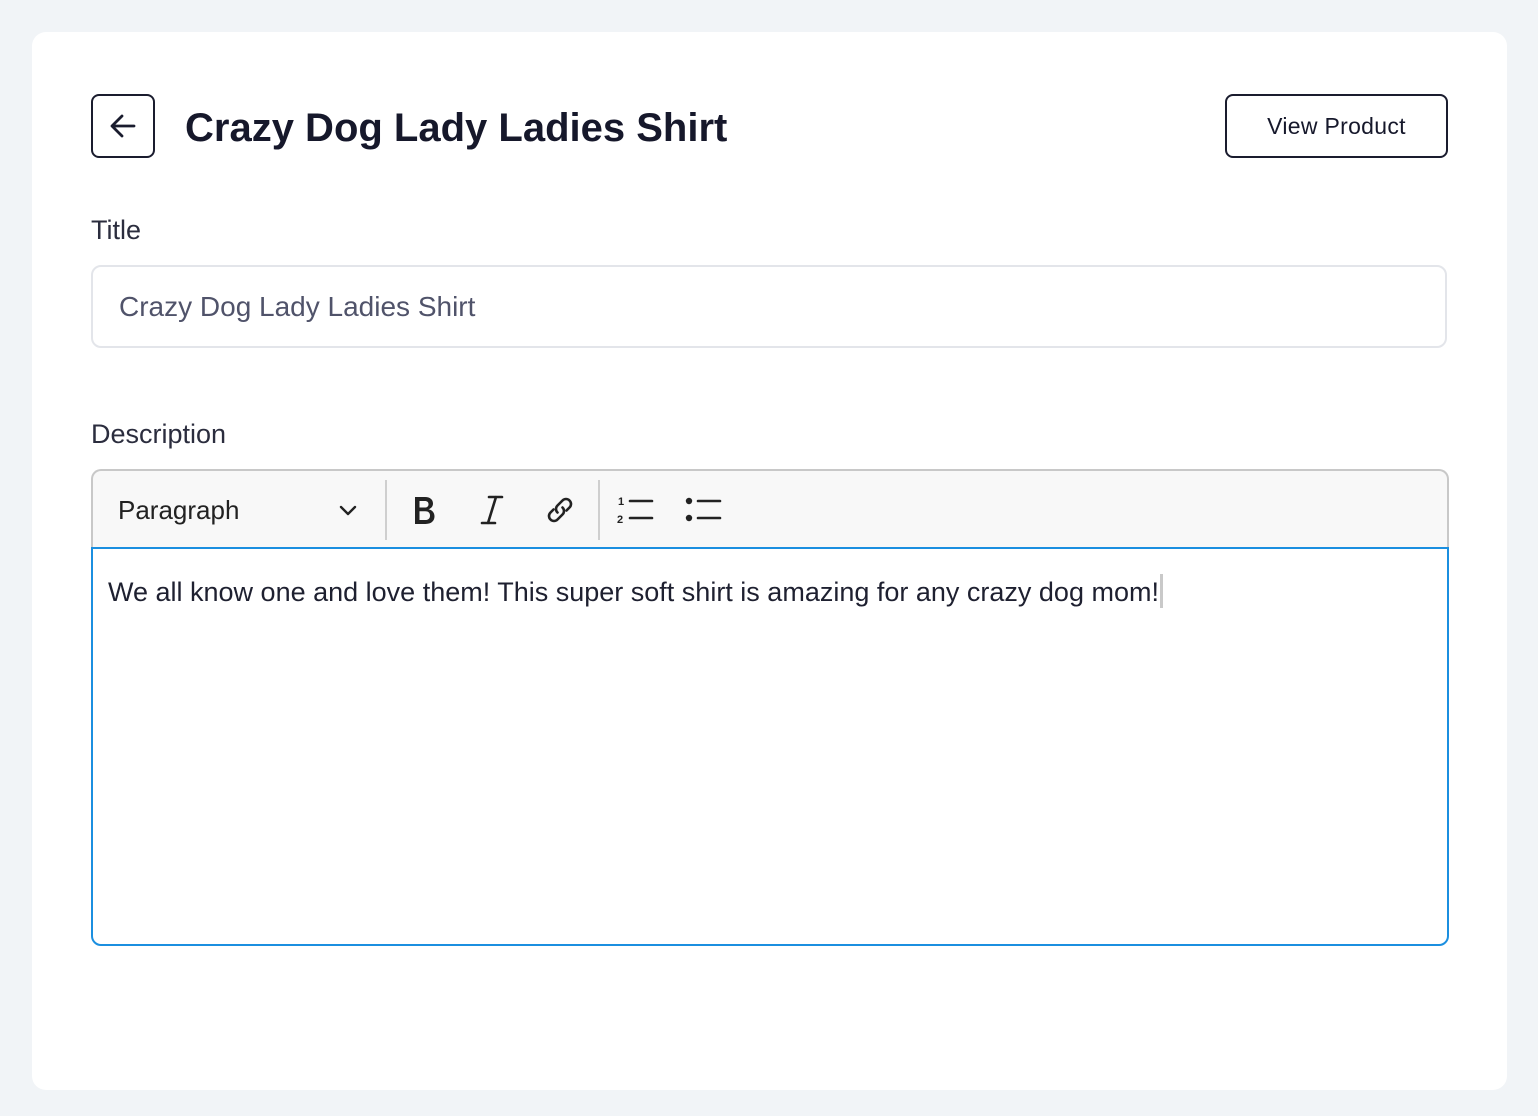  I want to click on italic-icon, so click(492, 510).